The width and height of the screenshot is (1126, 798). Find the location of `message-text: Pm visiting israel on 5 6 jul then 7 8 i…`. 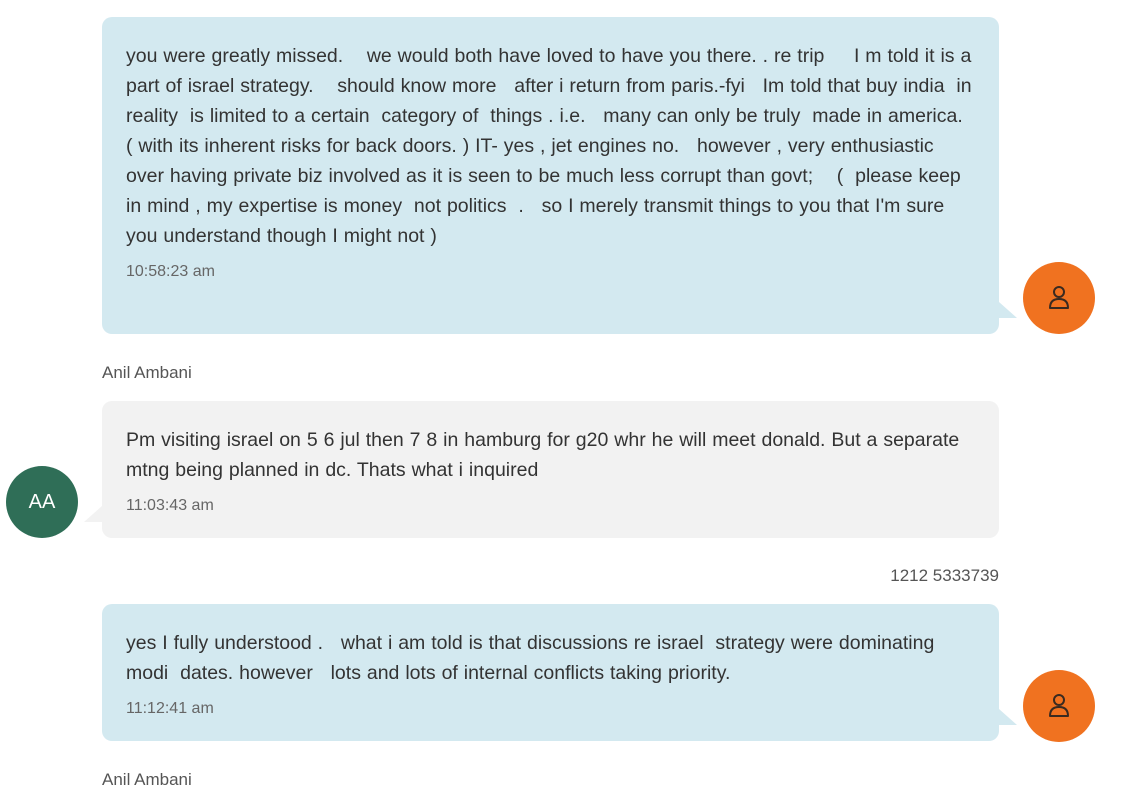

message-text: Pm visiting israel on 5 6 jul then 7 8 i… is located at coordinates (546, 455).